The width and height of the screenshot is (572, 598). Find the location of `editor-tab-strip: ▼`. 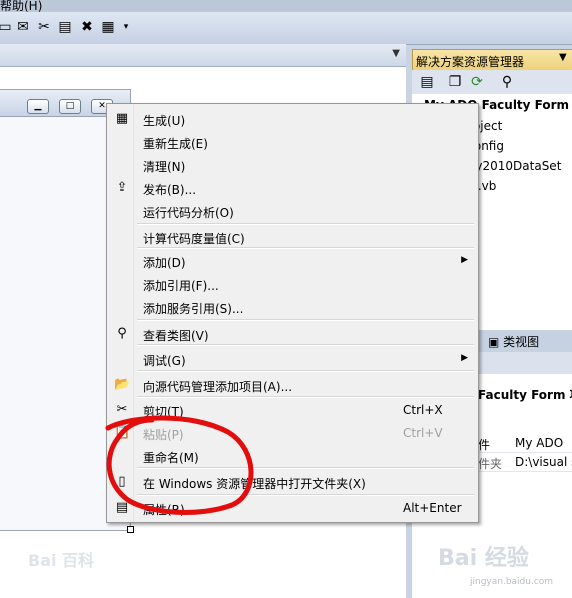

editor-tab-strip: ▼ is located at coordinates (203, 55).